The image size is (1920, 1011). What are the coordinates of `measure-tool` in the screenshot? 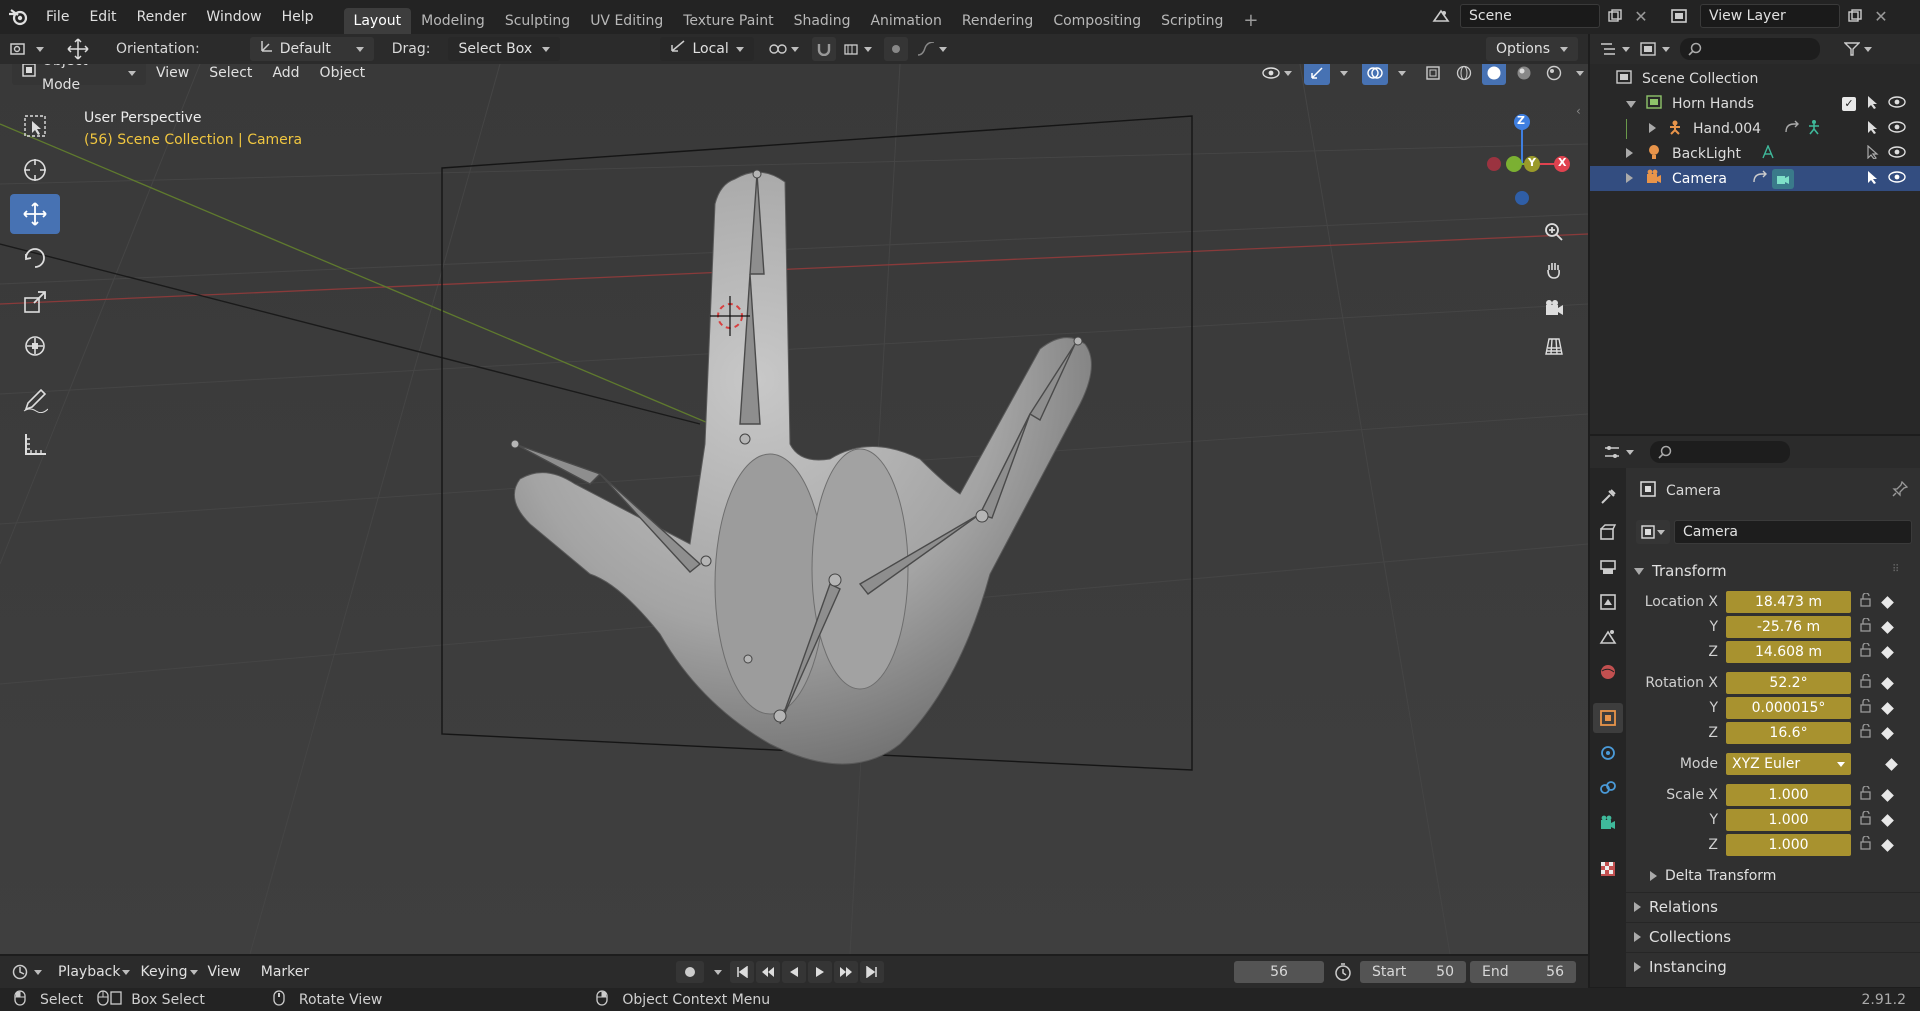 It's located at (35, 444).